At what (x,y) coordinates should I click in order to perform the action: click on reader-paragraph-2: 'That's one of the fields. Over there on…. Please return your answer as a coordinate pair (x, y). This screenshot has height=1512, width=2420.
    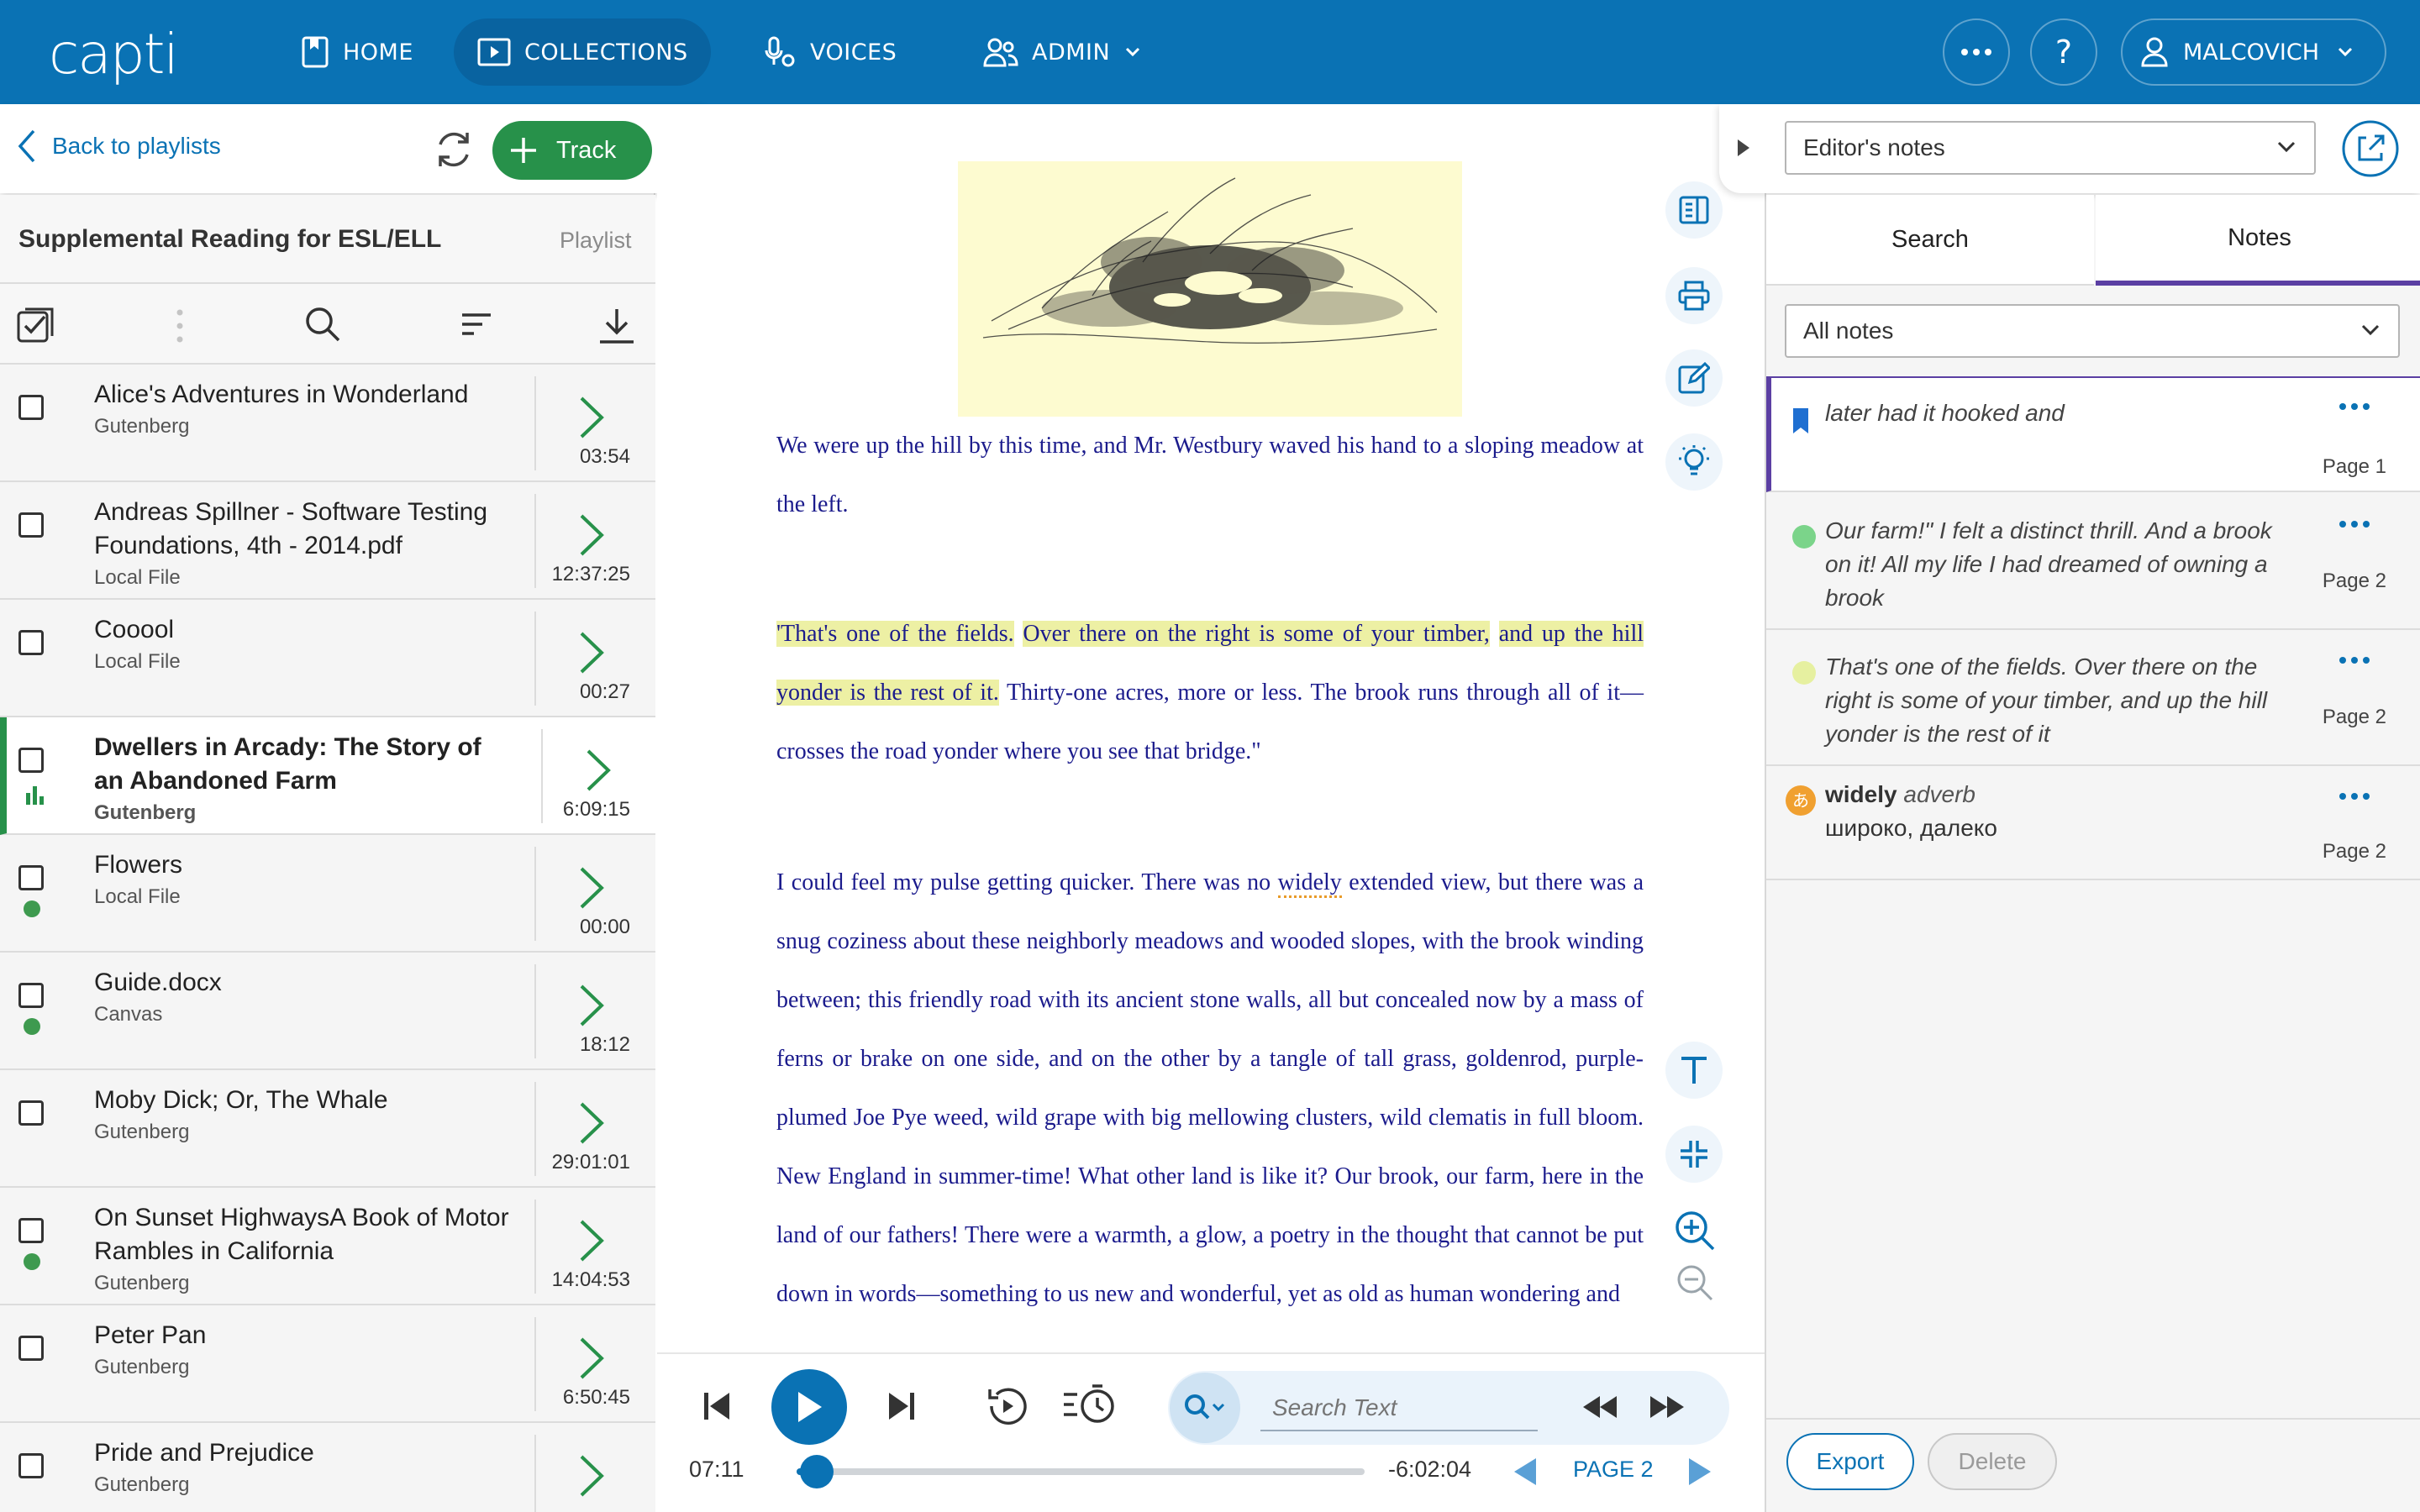
    Looking at the image, I should click on (1210, 693).